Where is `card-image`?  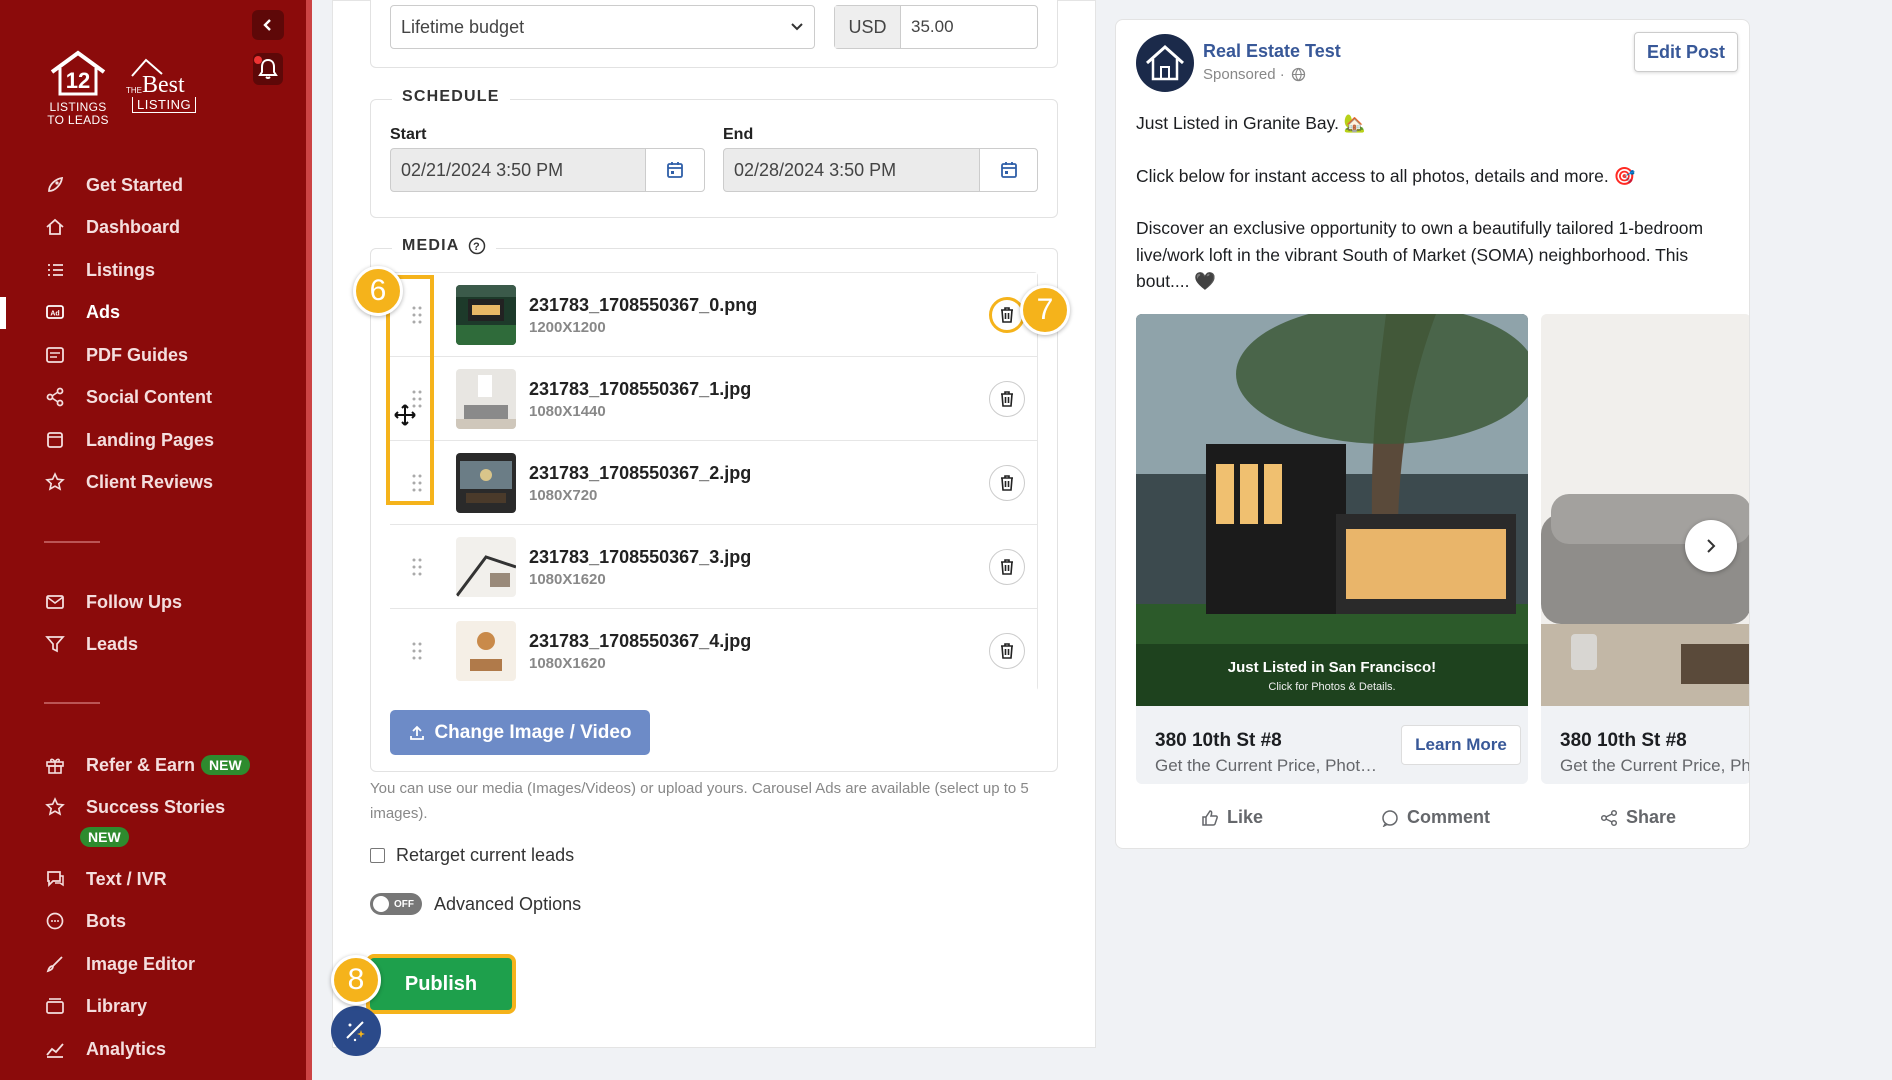
card-image is located at coordinates (1645, 510).